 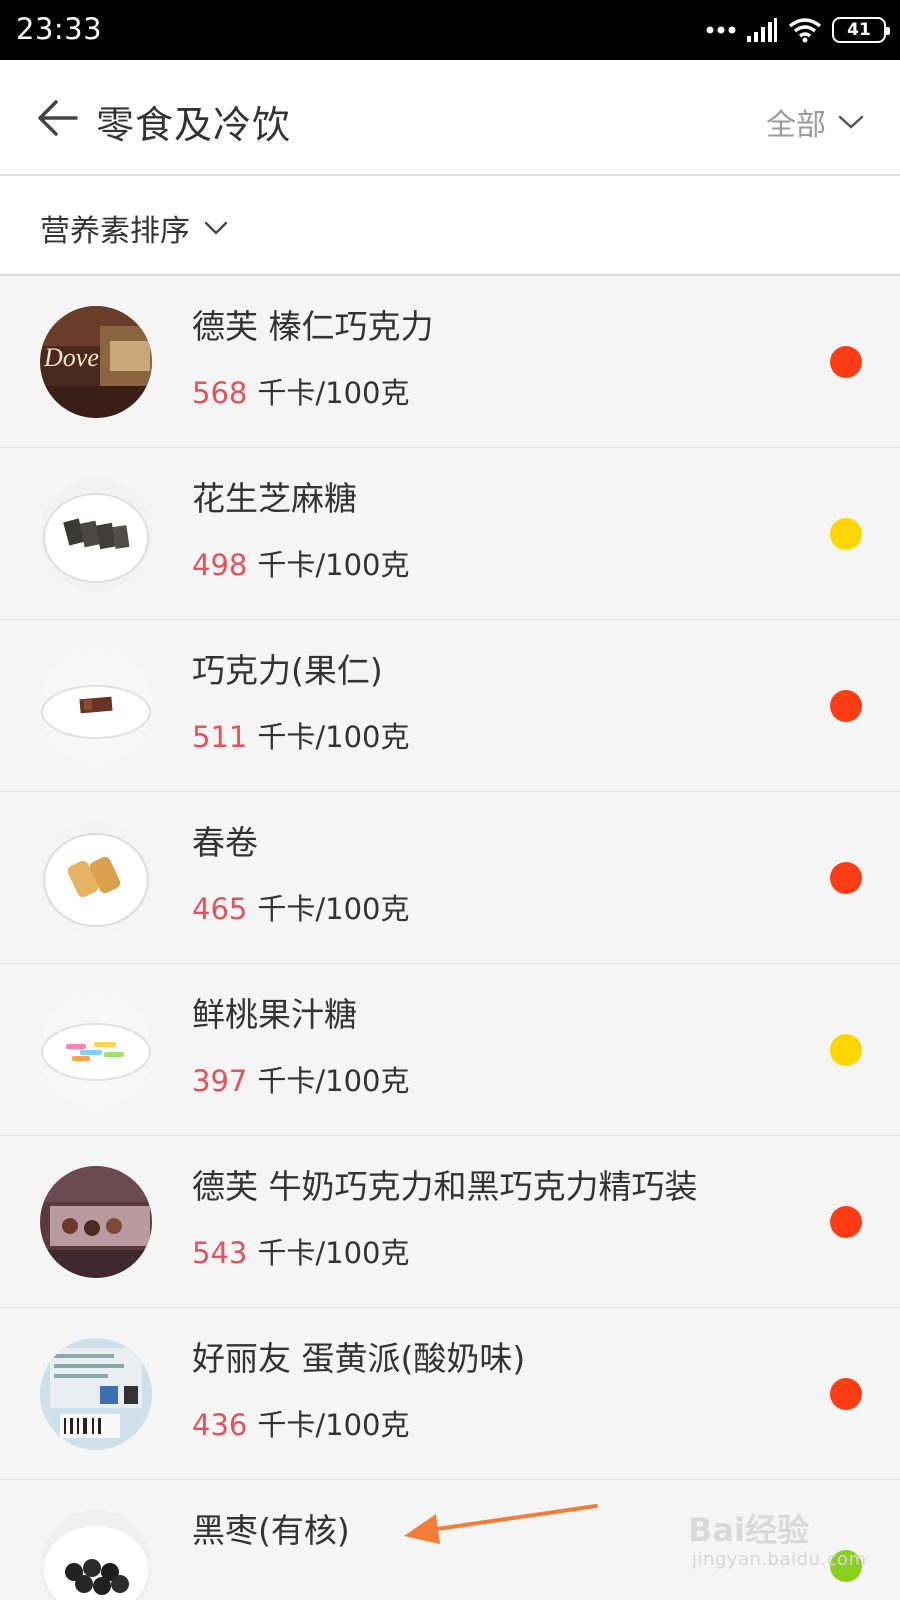 What do you see at coordinates (96, 1050) in the screenshot?
I see `gummy-candy-plate-icon` at bounding box center [96, 1050].